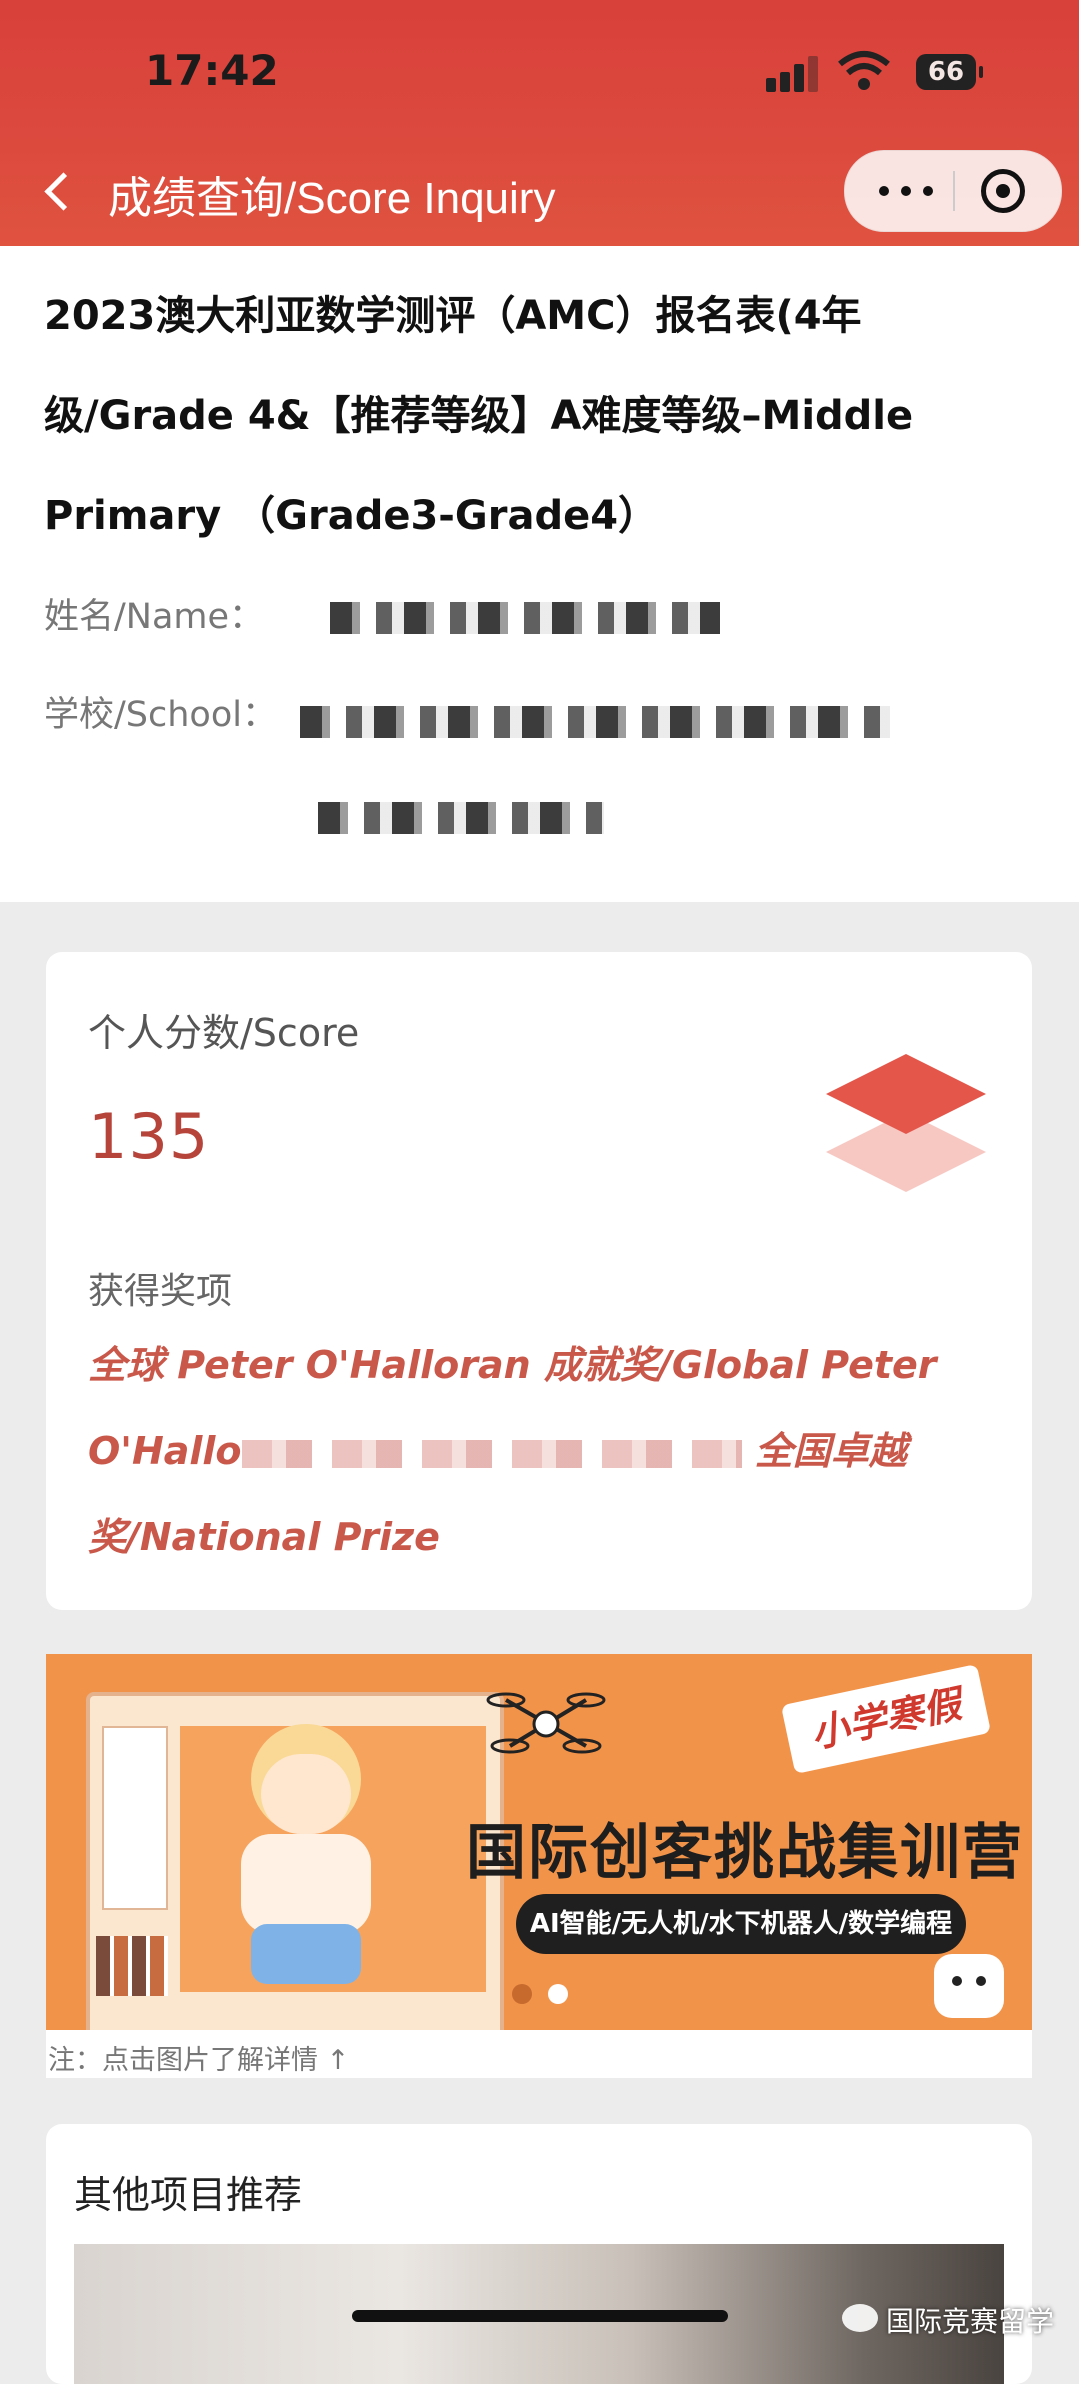 Image resolution: width=1079 pixels, height=2384 pixels. I want to click on status-time: 17:42, so click(212, 70).